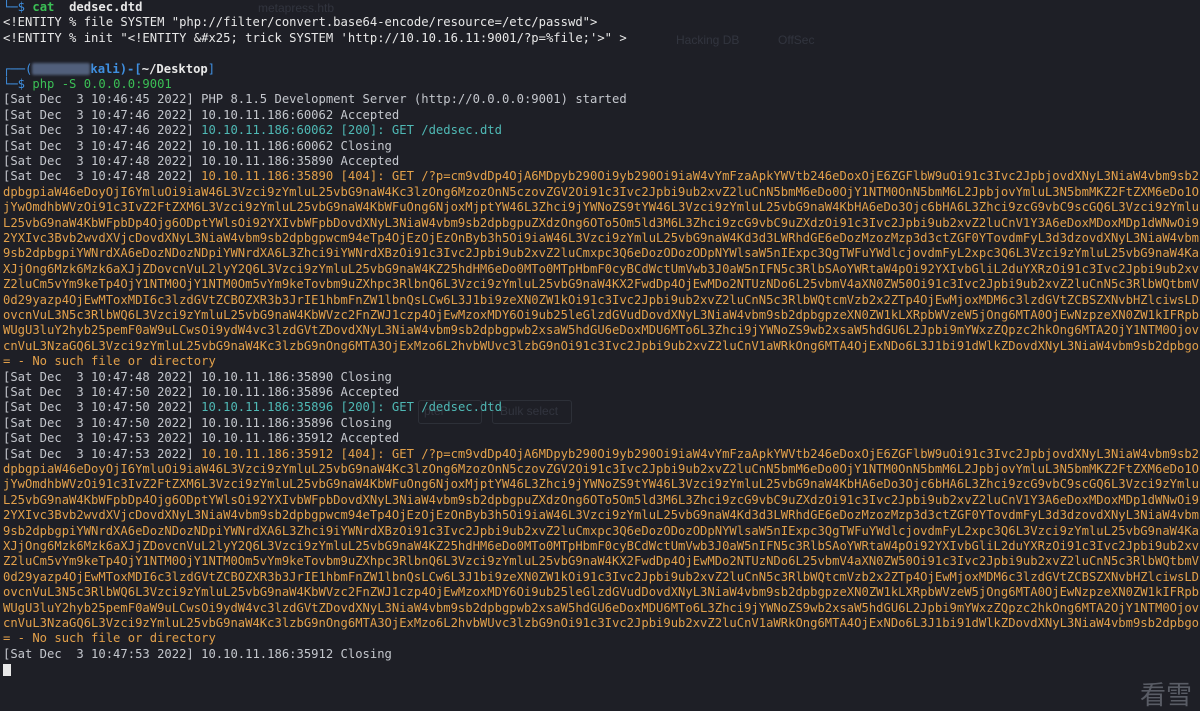 This screenshot has height=711, width=1200. What do you see at coordinates (7, 669) in the screenshot?
I see `text-cursor` at bounding box center [7, 669].